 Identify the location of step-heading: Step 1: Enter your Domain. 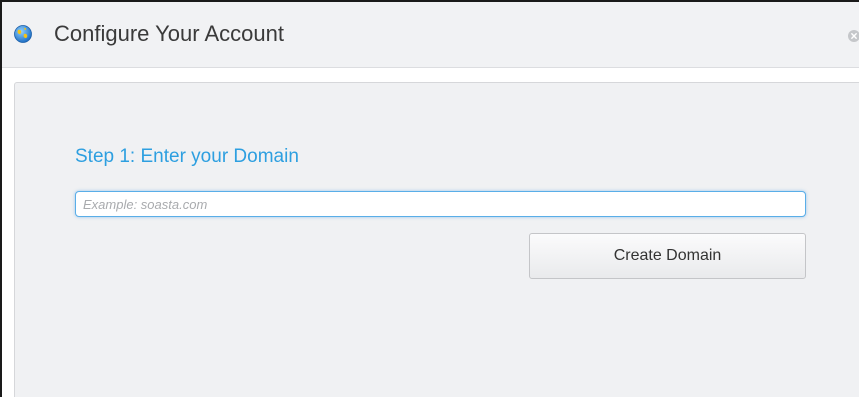
(187, 156).